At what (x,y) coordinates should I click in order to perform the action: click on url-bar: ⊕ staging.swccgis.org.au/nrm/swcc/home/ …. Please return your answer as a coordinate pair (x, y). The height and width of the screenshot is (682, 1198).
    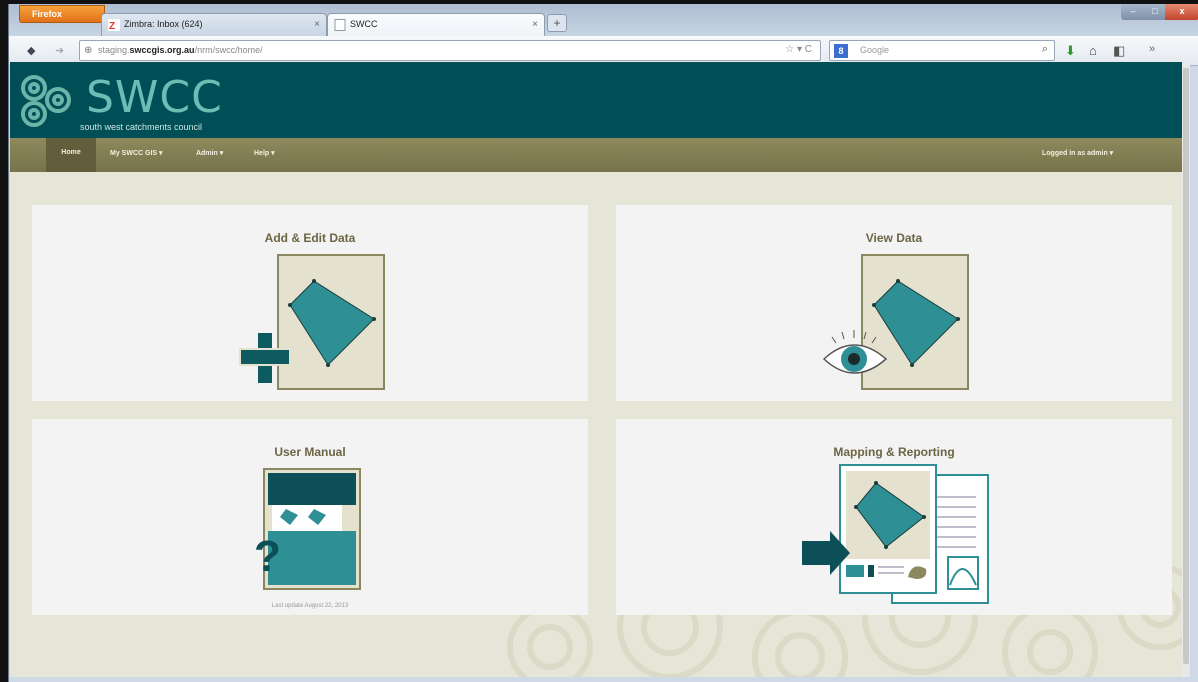
    Looking at the image, I should click on (450, 50).